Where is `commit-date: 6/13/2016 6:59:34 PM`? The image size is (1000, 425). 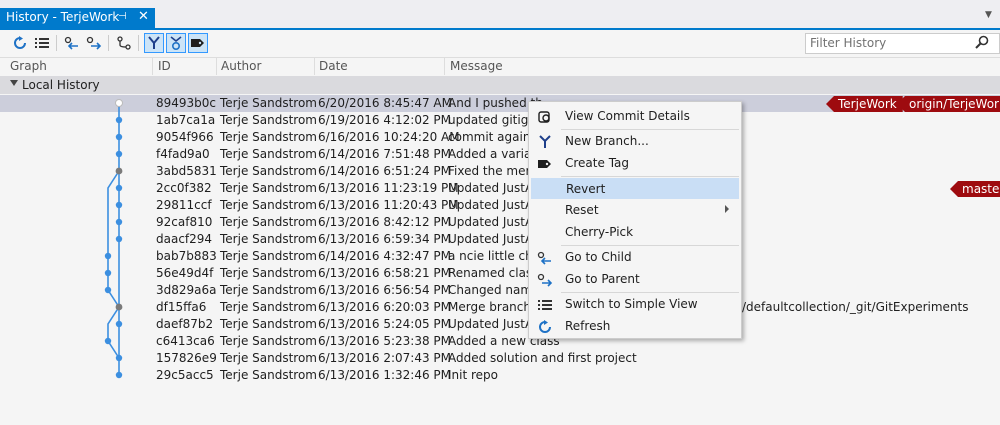
commit-date: 6/13/2016 6:59:34 PM is located at coordinates (385, 239).